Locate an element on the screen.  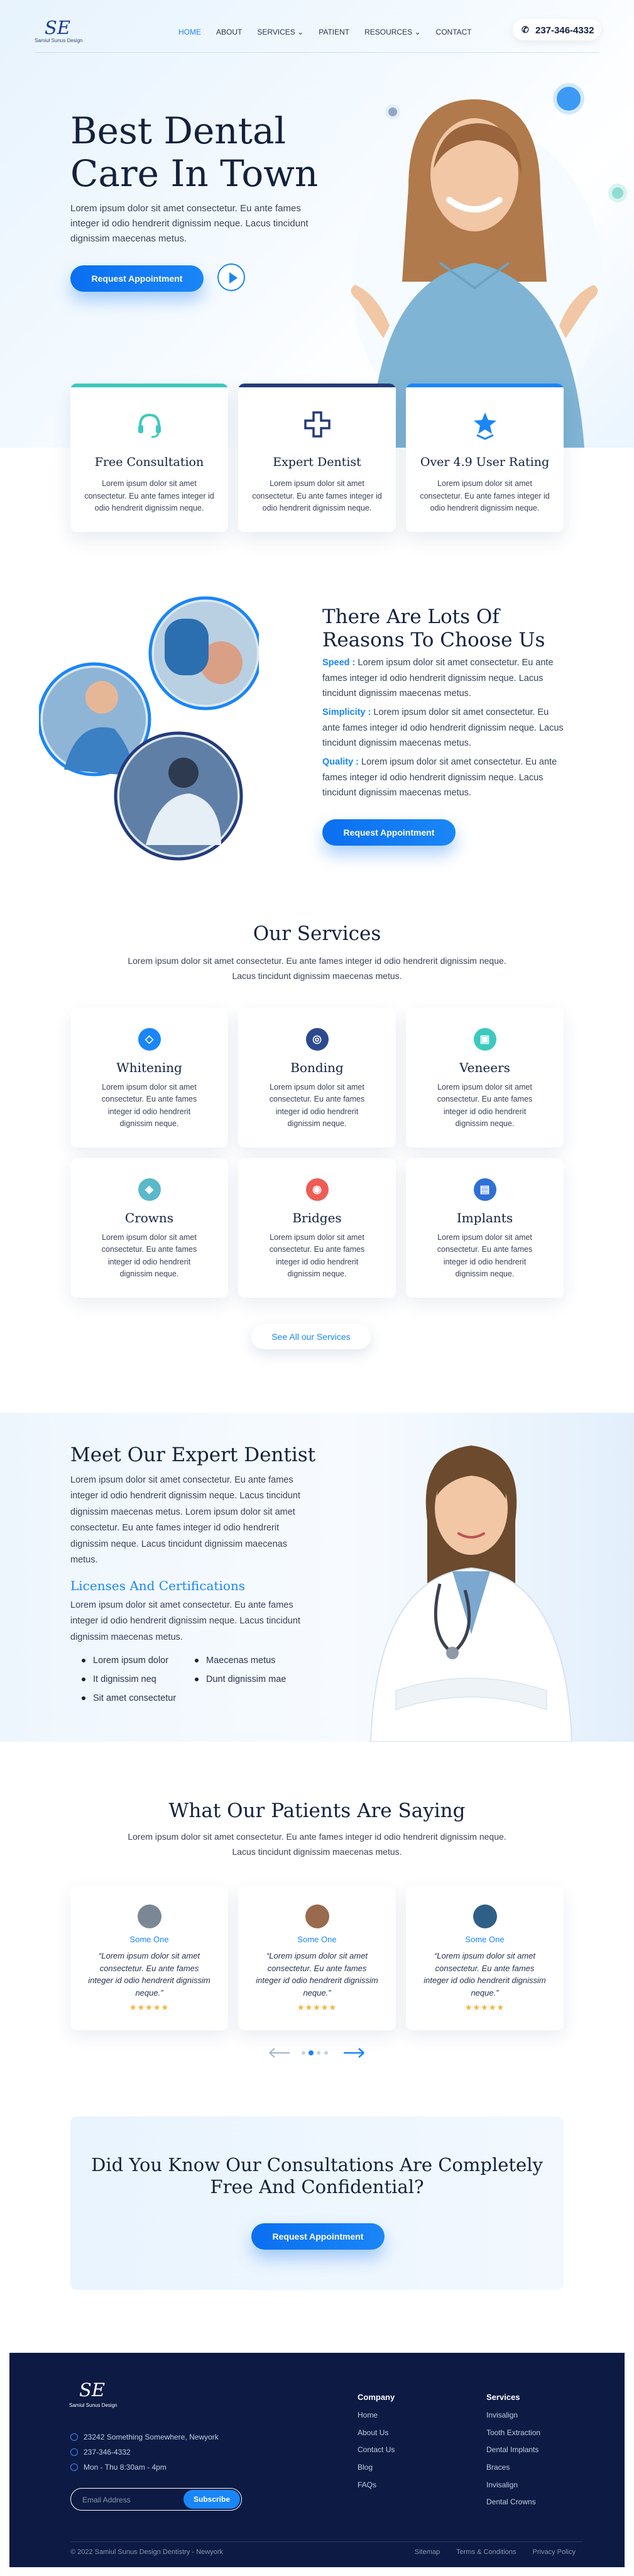
footer-link: Braces is located at coordinates (513, 2468).